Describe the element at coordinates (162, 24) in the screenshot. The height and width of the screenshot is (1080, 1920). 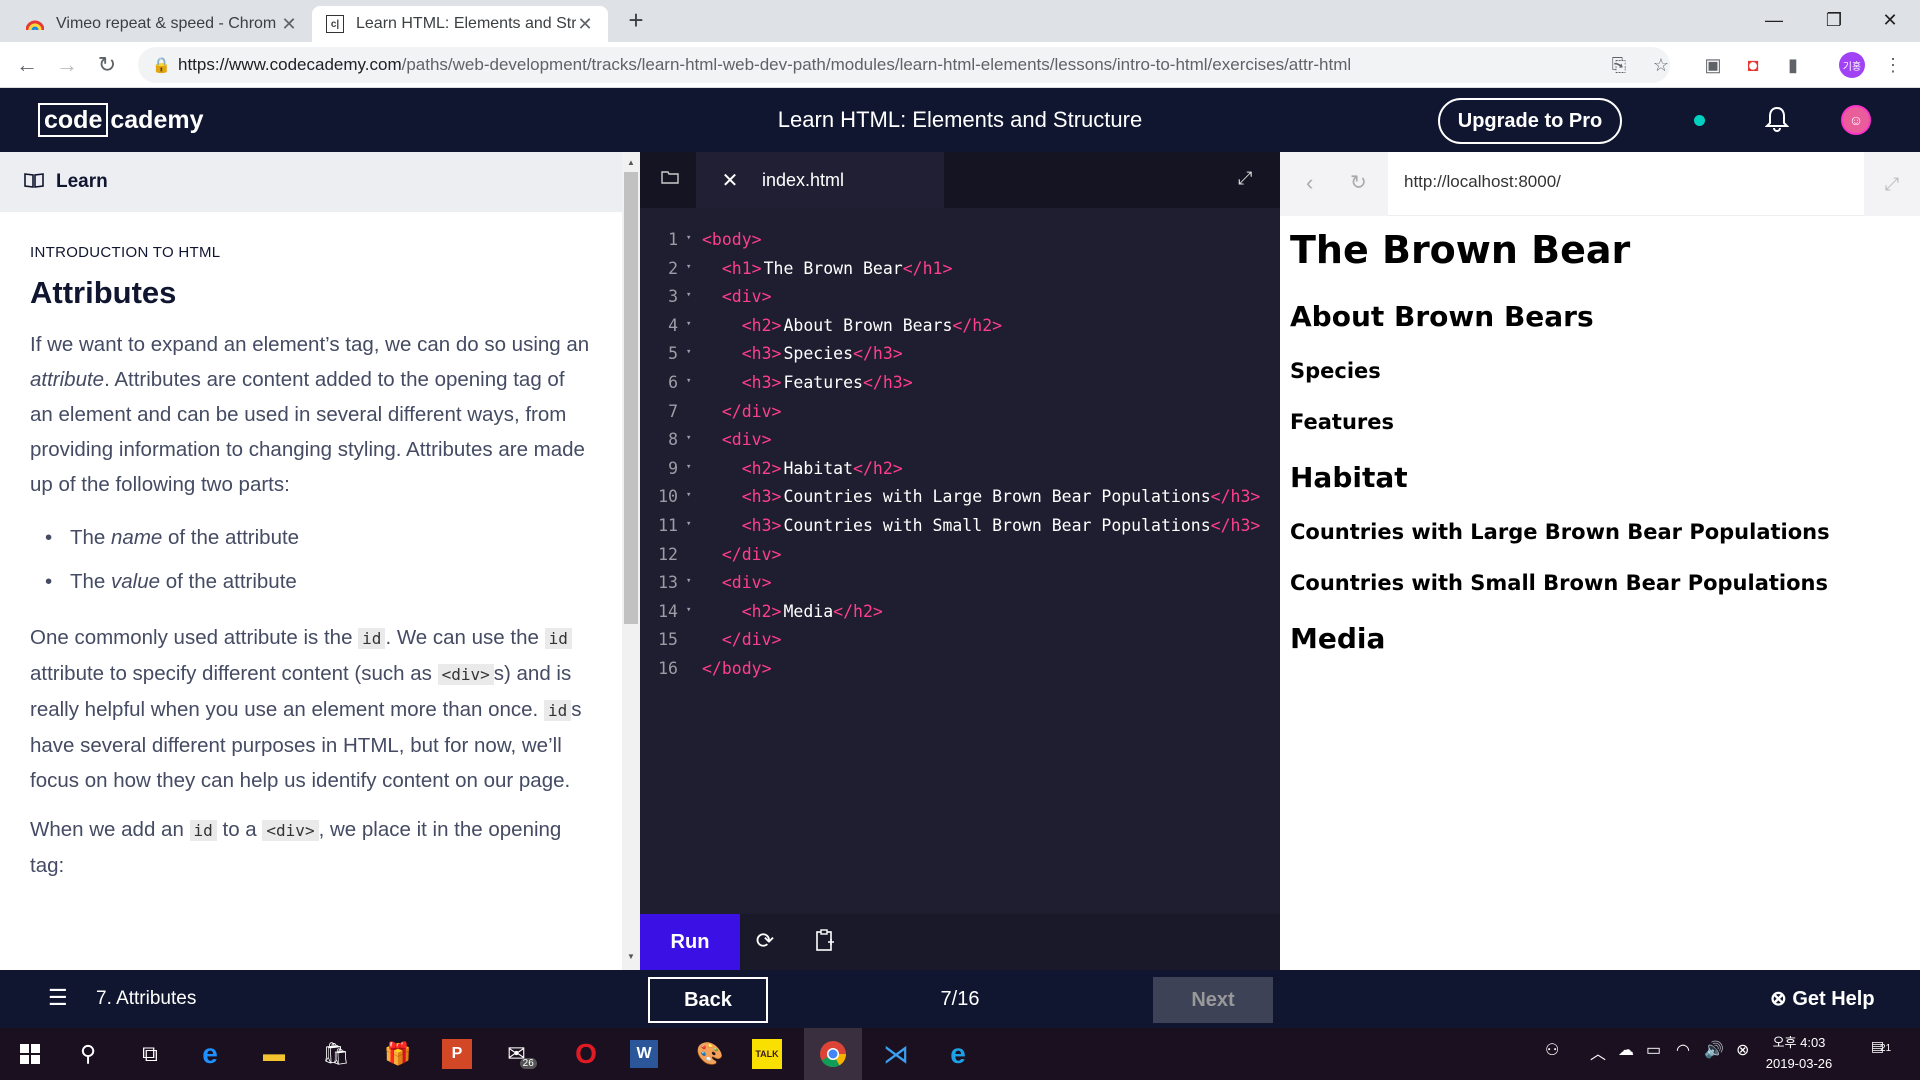
I see `tab-vimeo: Vimeo repeat & speed - Chrom ✕` at that location.